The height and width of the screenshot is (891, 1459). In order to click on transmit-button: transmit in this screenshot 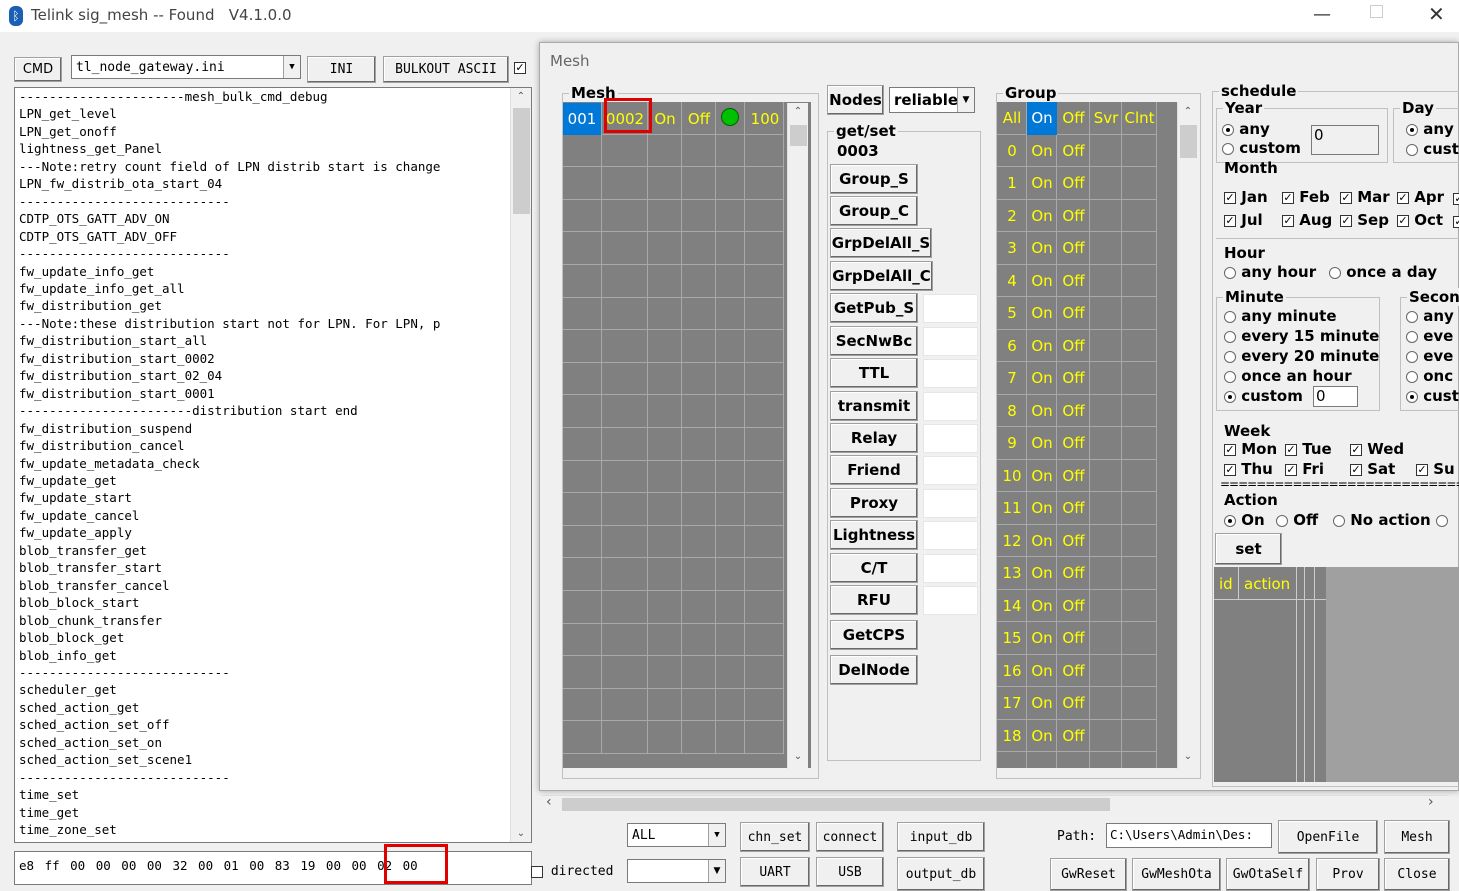, I will do `click(874, 406)`.